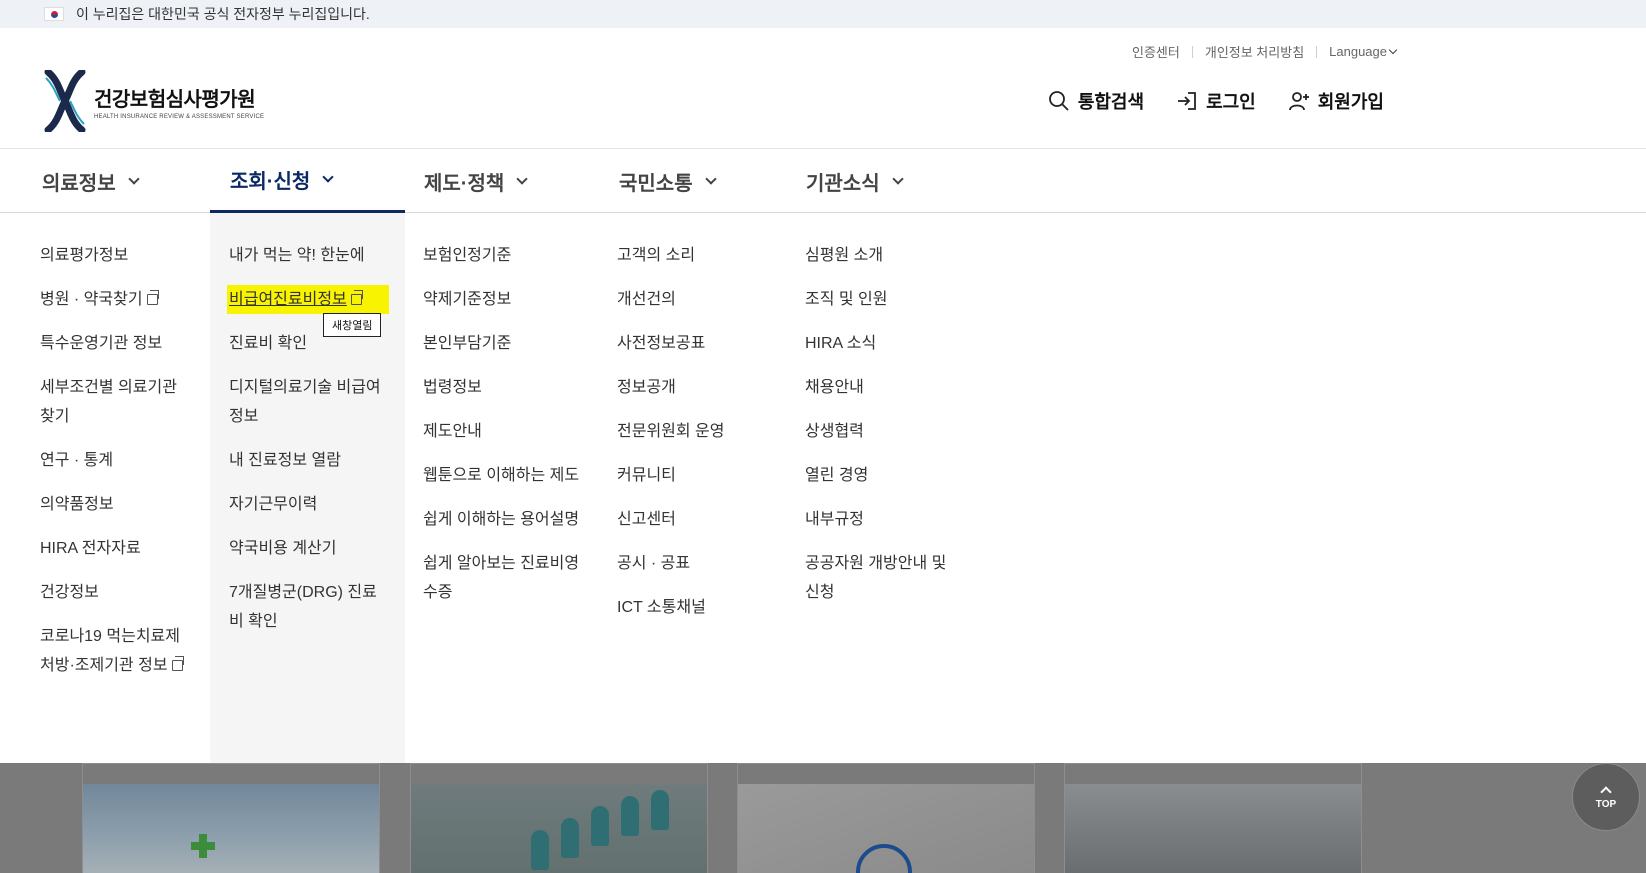  What do you see at coordinates (115, 255) in the screenshot?
I see `menu-item: 의료평가정보` at bounding box center [115, 255].